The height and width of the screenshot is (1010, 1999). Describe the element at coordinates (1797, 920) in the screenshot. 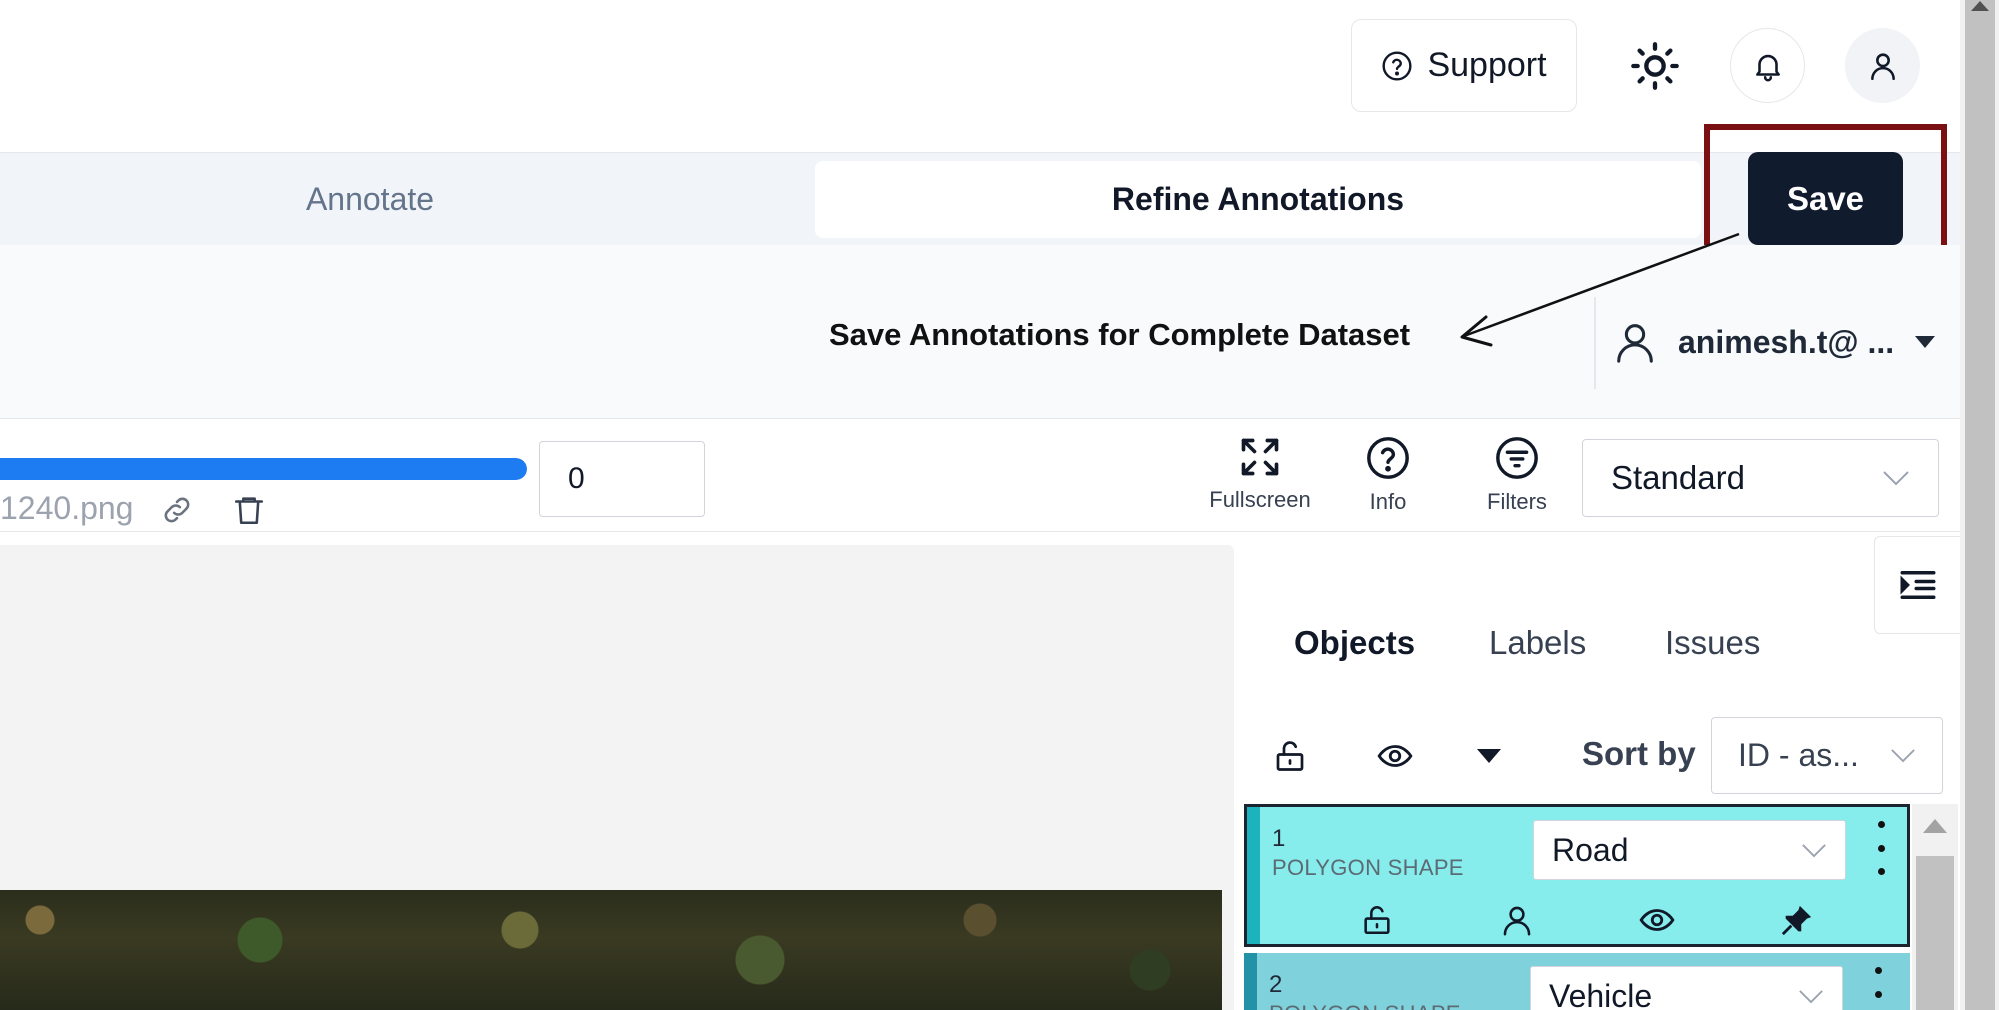

I see `object-pin-icon` at that location.